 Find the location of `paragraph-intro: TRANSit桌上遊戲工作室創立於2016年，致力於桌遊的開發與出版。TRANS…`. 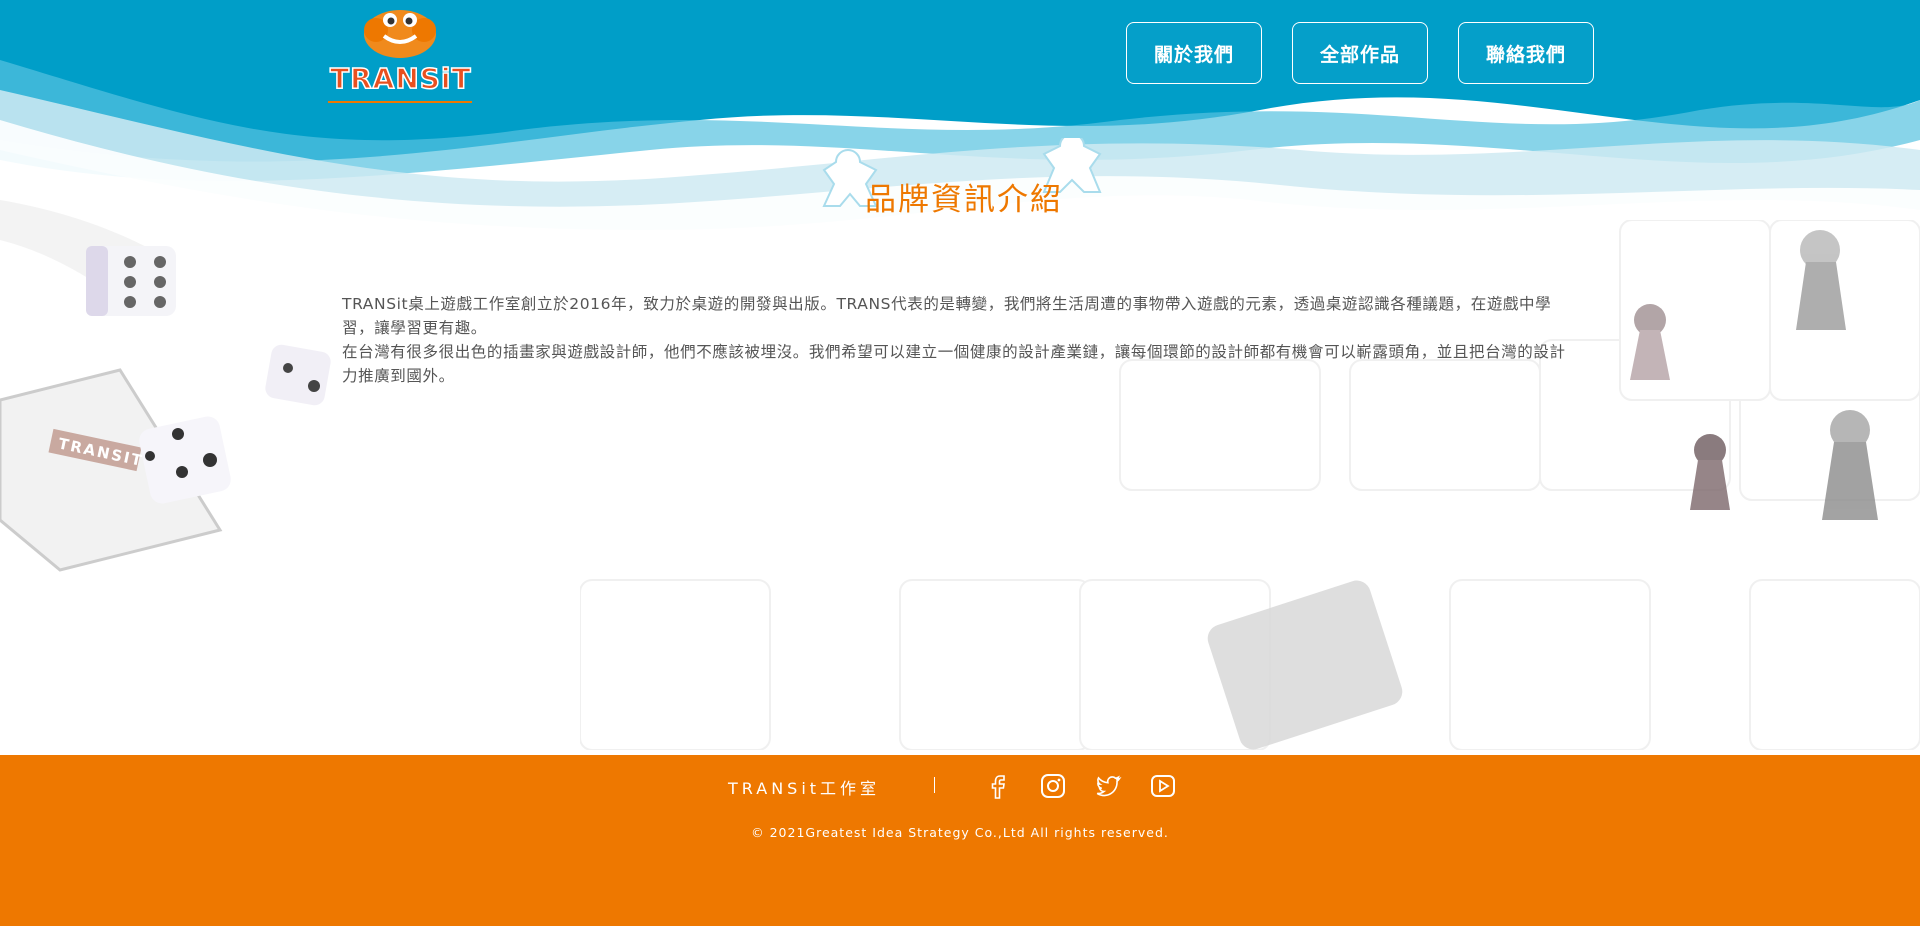

paragraph-intro: TRANSit桌上遊戲工作室創立於2016年，致力於桌遊的開發與出版。TRANS… is located at coordinates (947, 316).